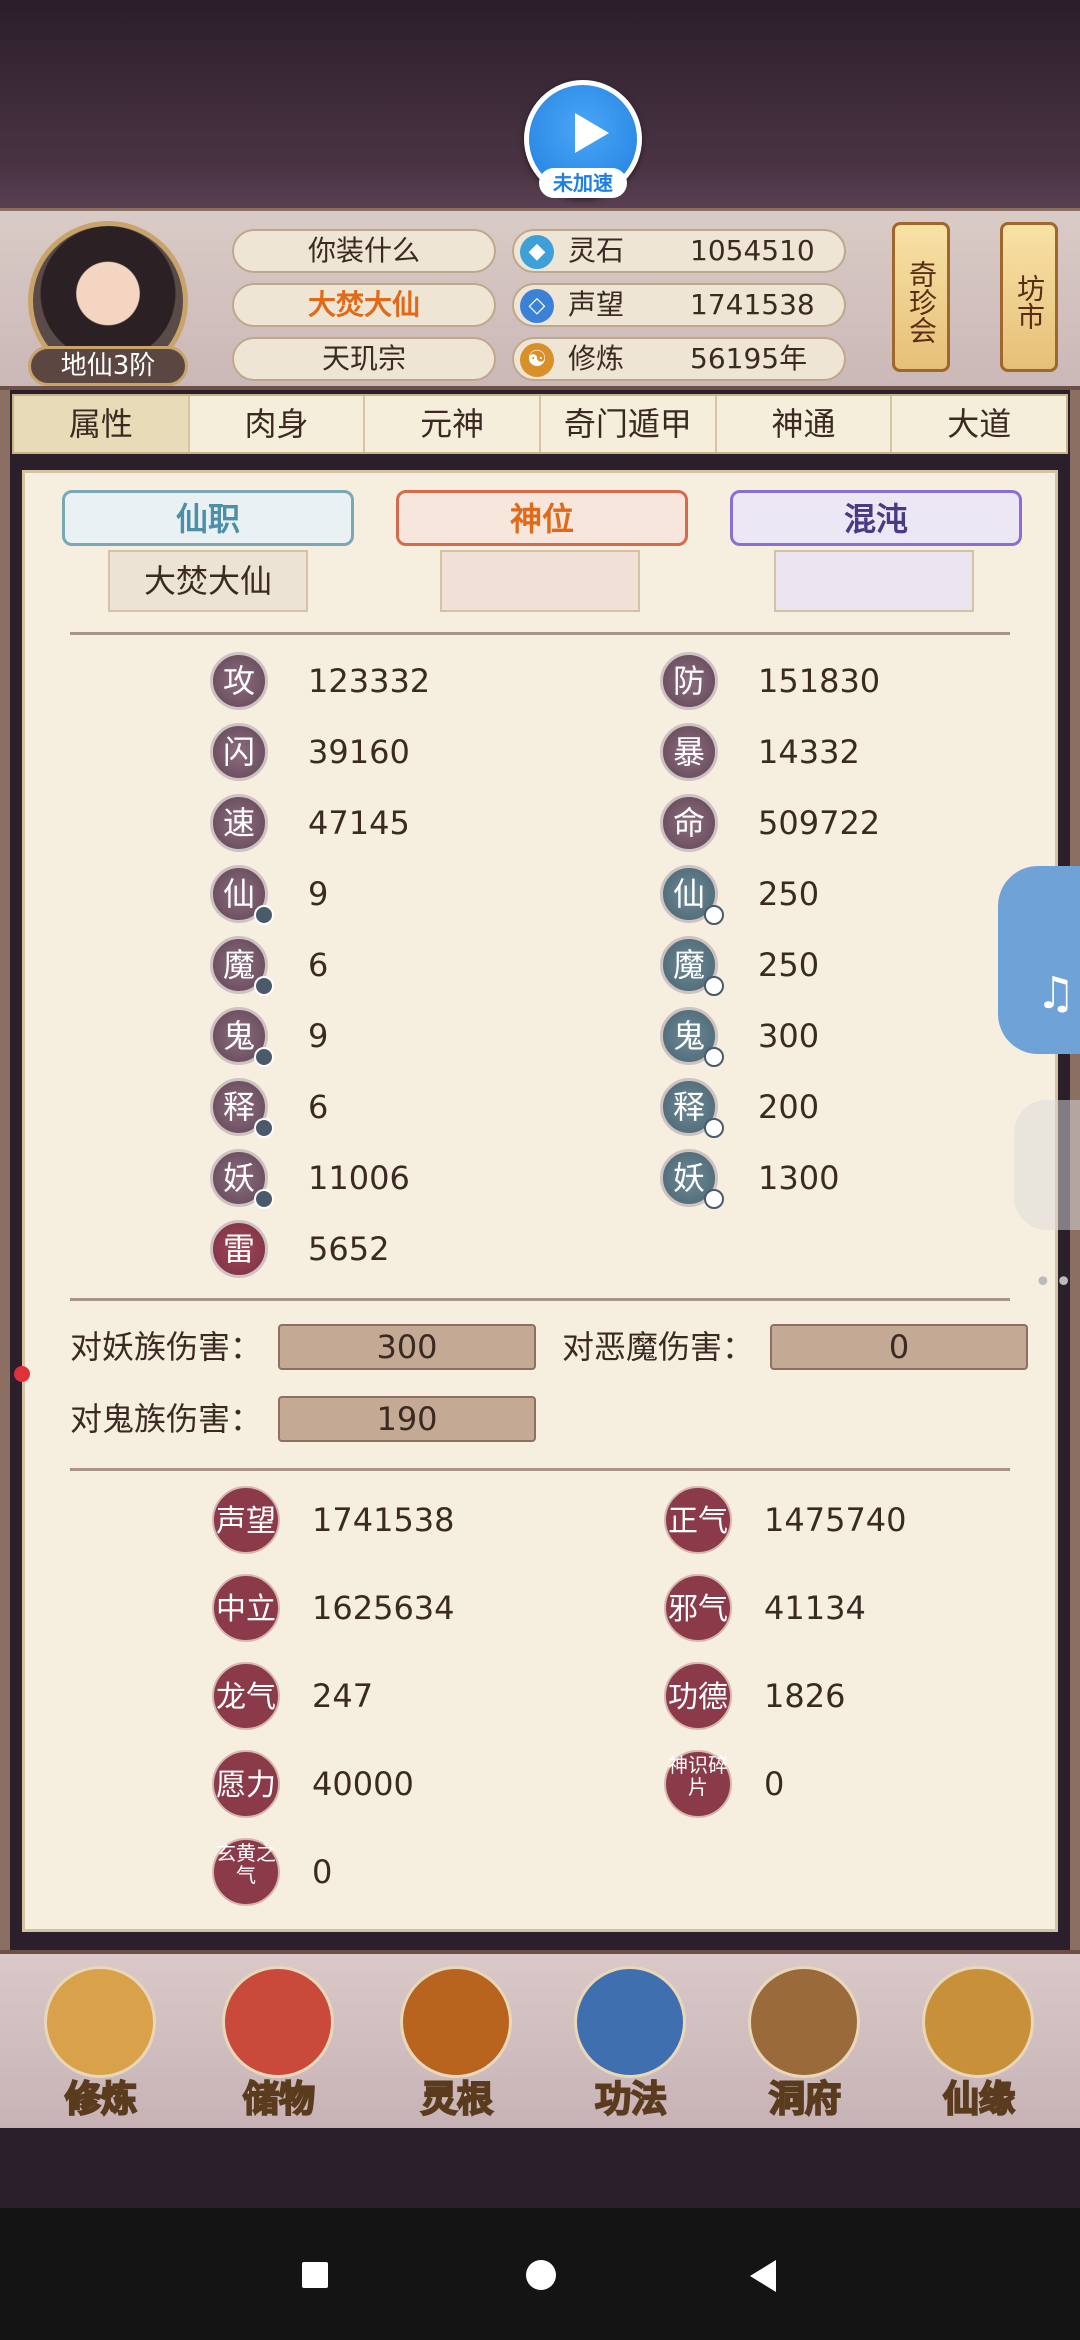 This screenshot has width=1080, height=2340. Describe the element at coordinates (392, 1520) in the screenshot. I see `stat-reputation: 声望 1741538` at that location.